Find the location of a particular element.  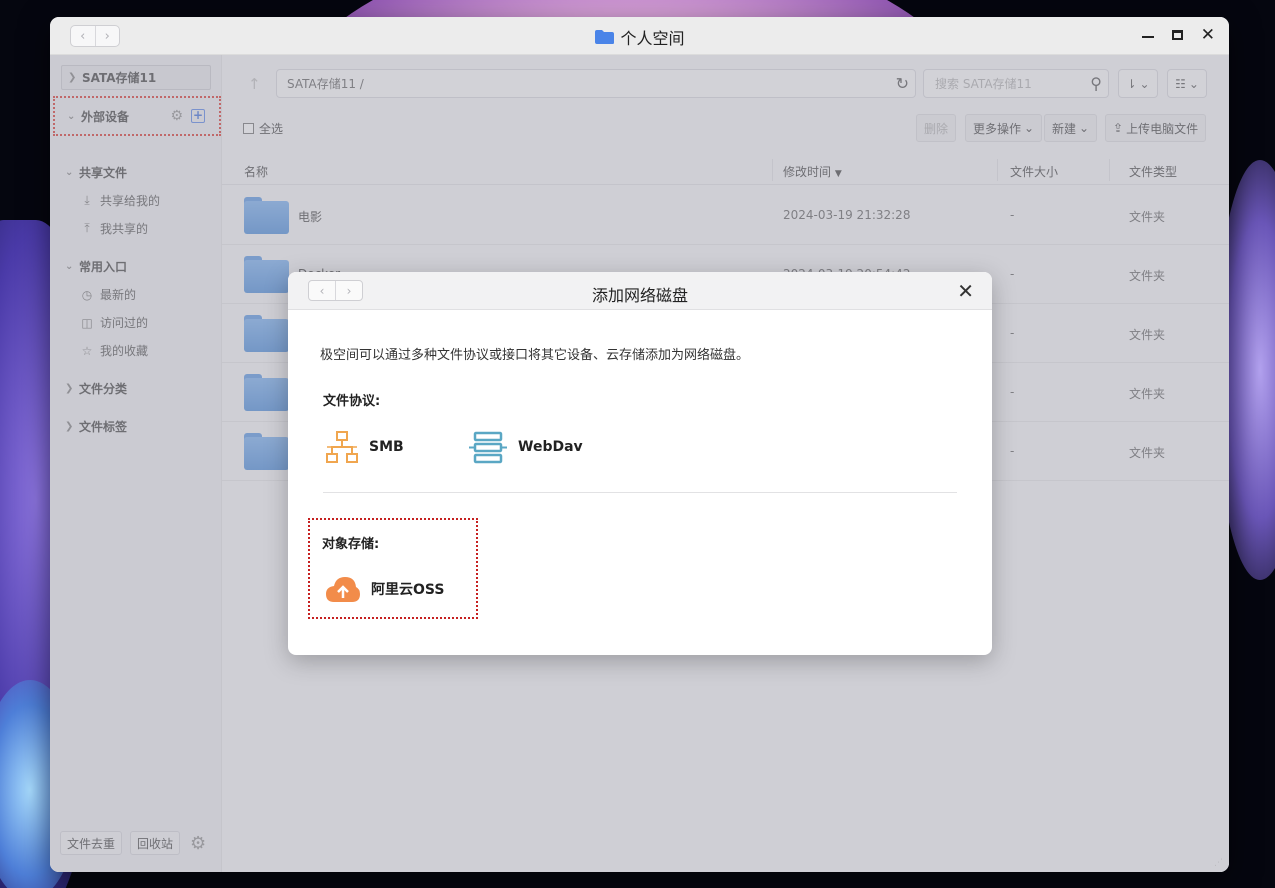

window-title-text: 个人空间 is located at coordinates (652, 38).